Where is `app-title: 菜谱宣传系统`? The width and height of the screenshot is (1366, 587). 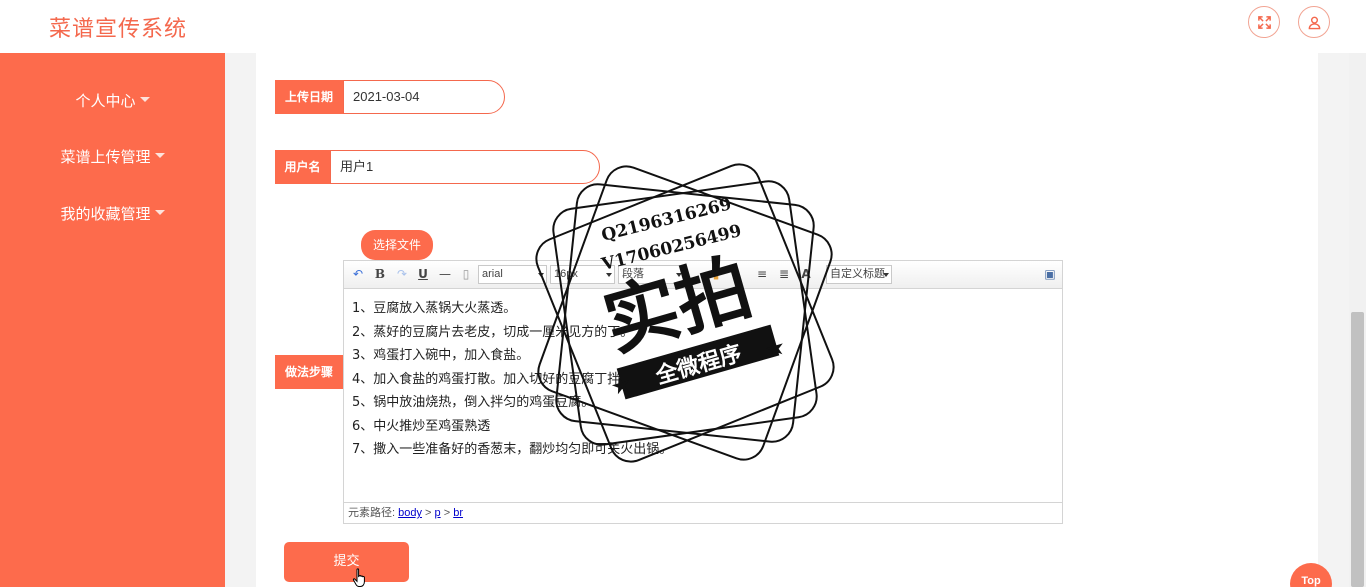 app-title: 菜谱宣传系统 is located at coordinates (118, 29).